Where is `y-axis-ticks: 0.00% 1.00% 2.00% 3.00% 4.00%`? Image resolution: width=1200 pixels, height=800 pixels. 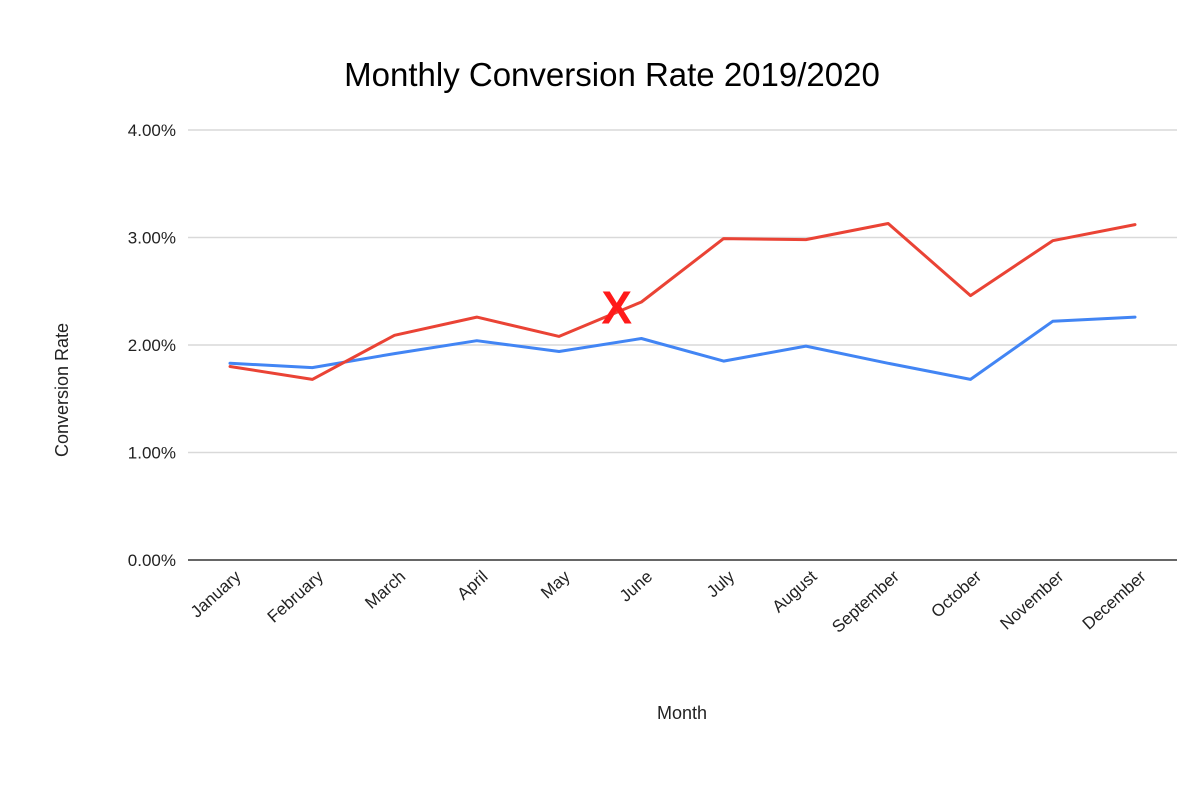 y-axis-ticks: 0.00% 1.00% 2.00% 3.00% 4.00% is located at coordinates (152, 345).